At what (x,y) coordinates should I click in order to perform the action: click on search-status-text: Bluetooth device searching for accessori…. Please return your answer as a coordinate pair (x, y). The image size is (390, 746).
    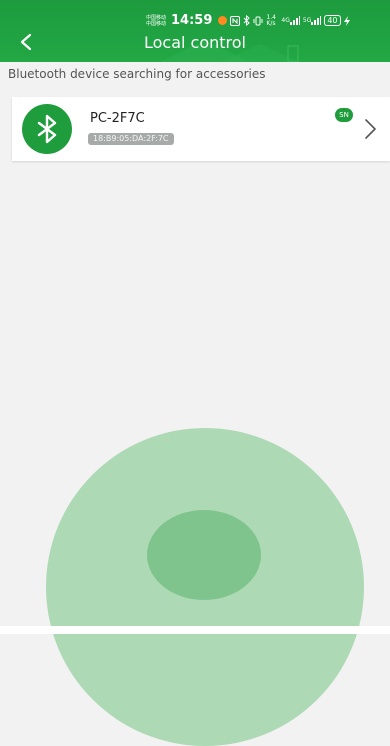
    Looking at the image, I should click on (137, 74).